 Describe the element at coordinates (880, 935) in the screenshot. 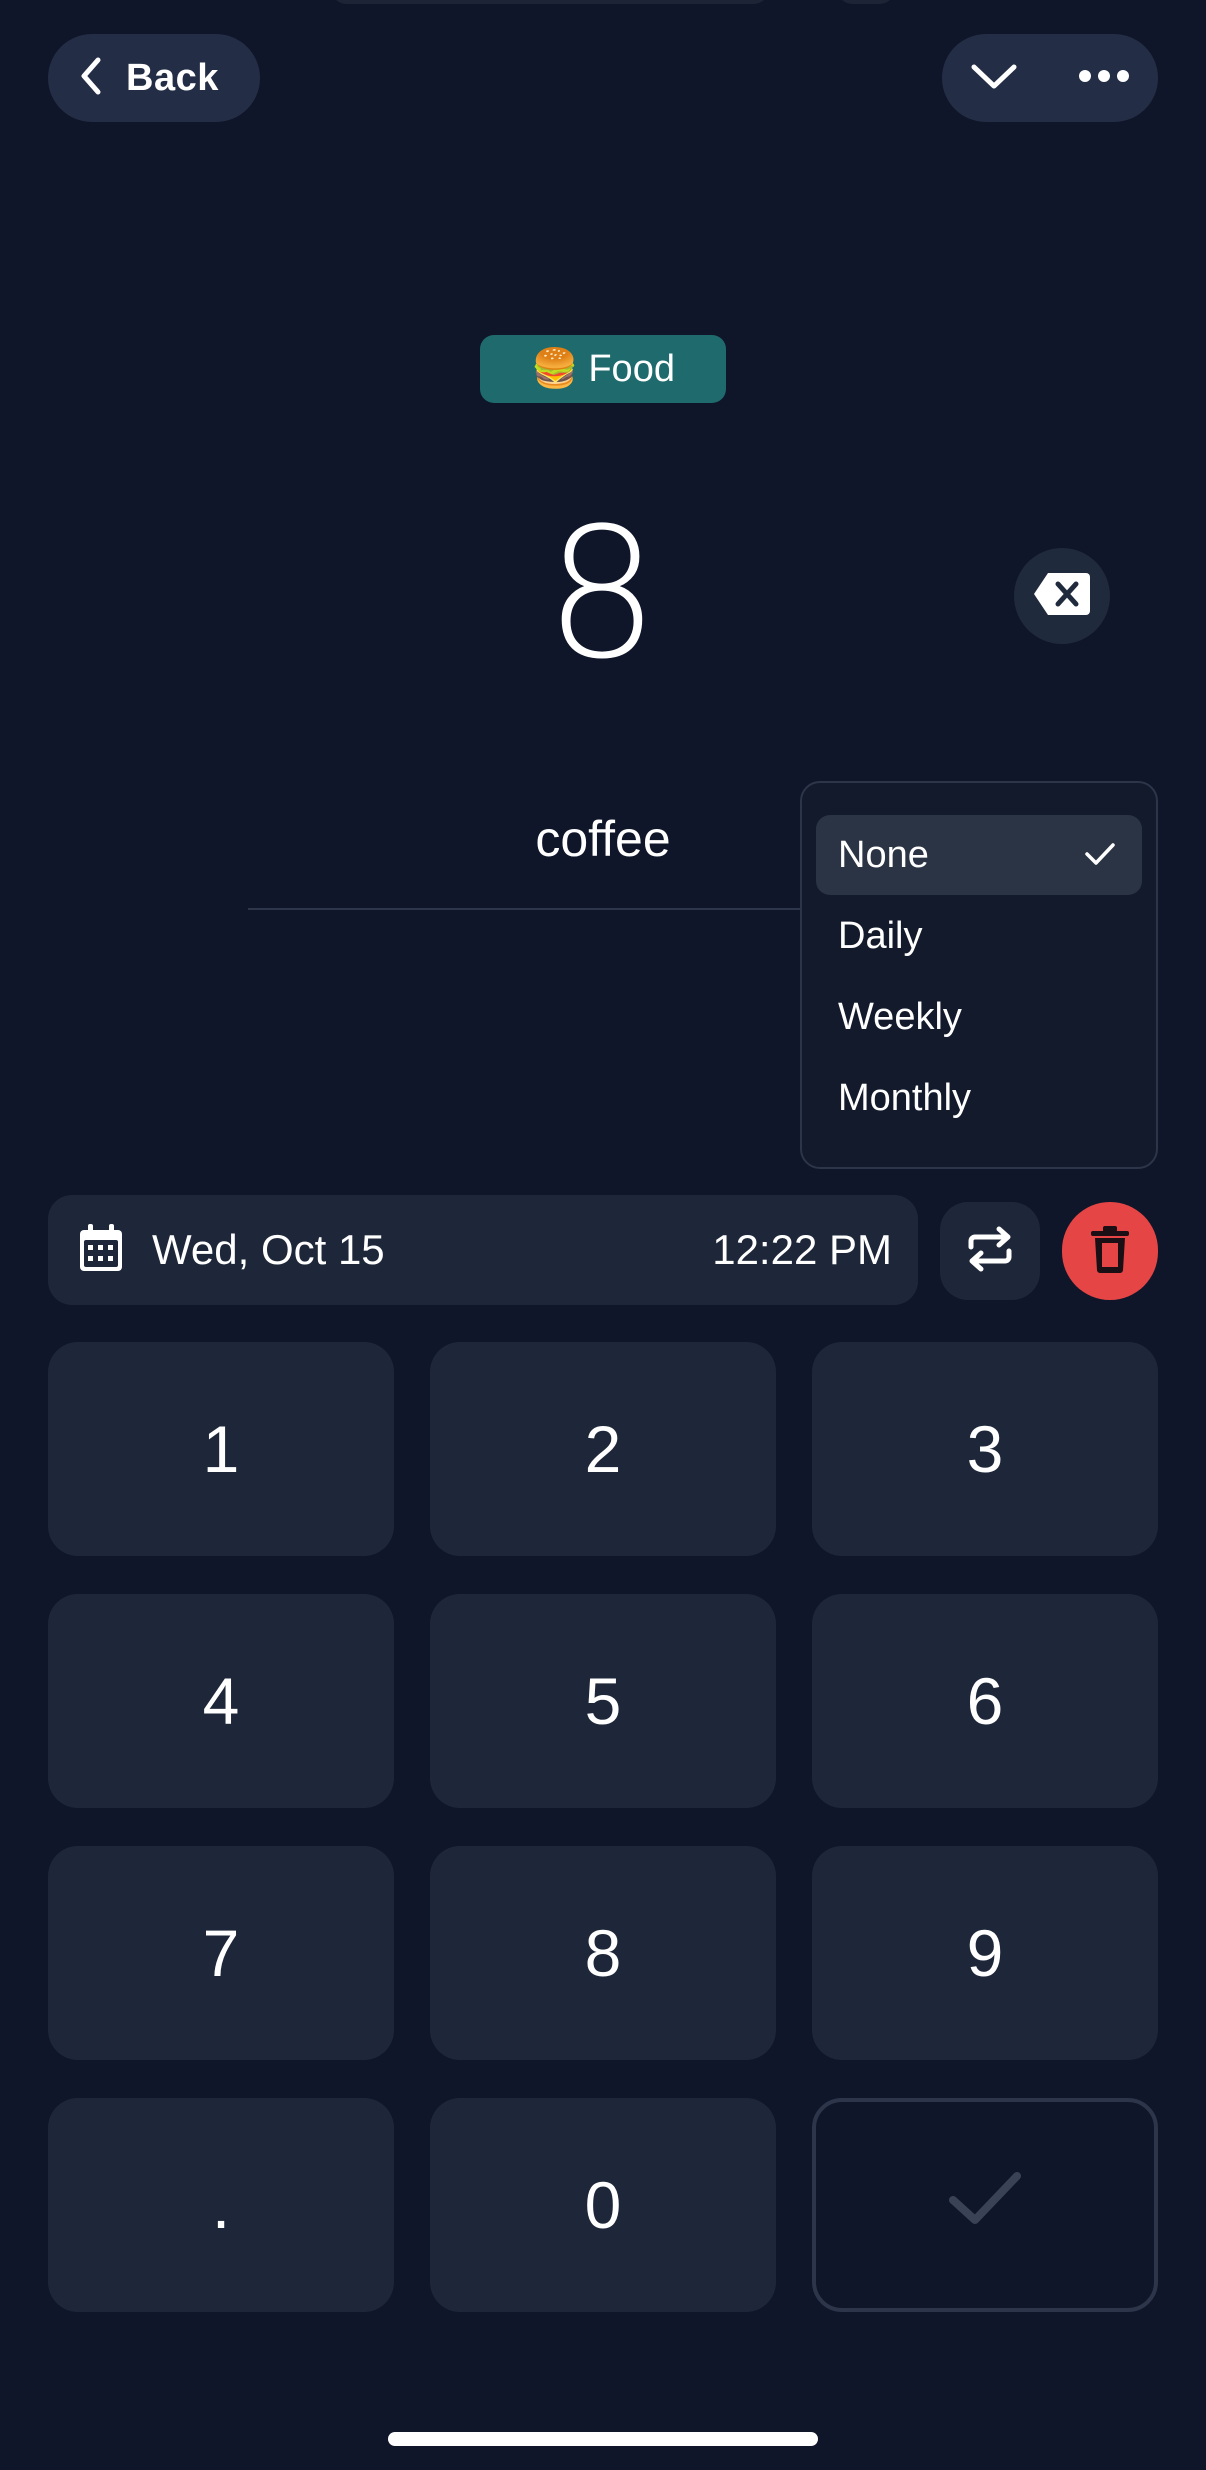

I see `recurrence-option-label: Daily` at that location.